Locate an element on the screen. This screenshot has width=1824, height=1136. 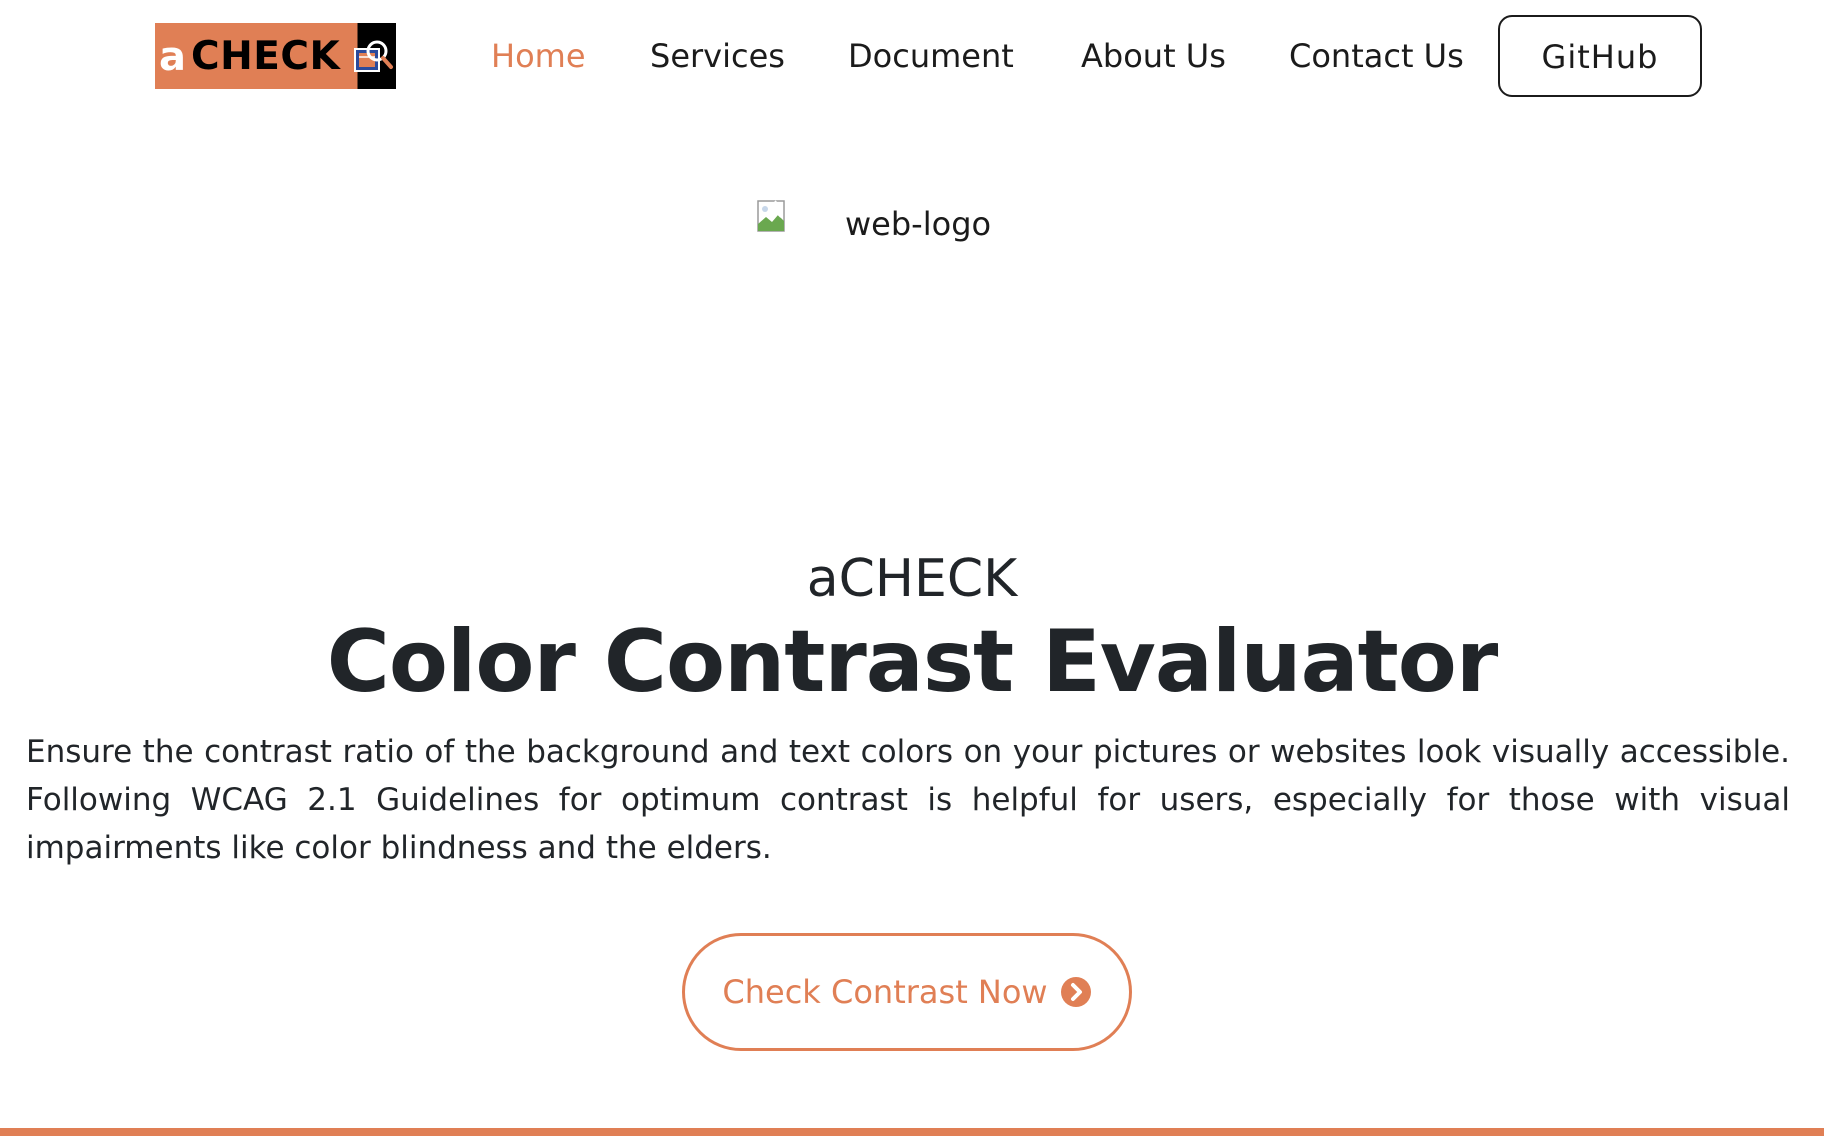
nav-item-services: Services is located at coordinates (717, 56).